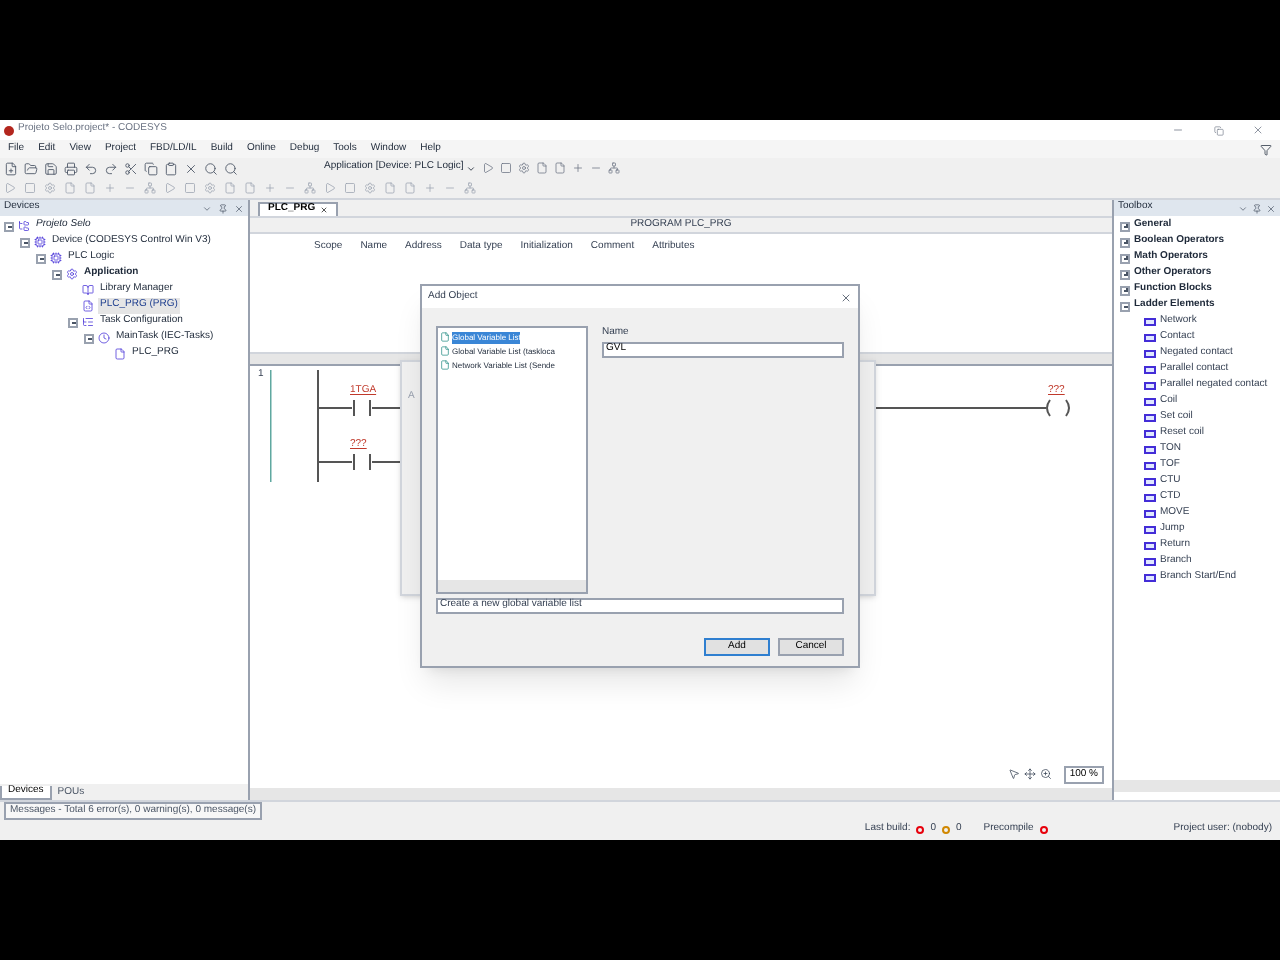 Image resolution: width=1280 pixels, height=960 pixels. Describe the element at coordinates (151, 168) in the screenshot. I see `copy-icon` at that location.